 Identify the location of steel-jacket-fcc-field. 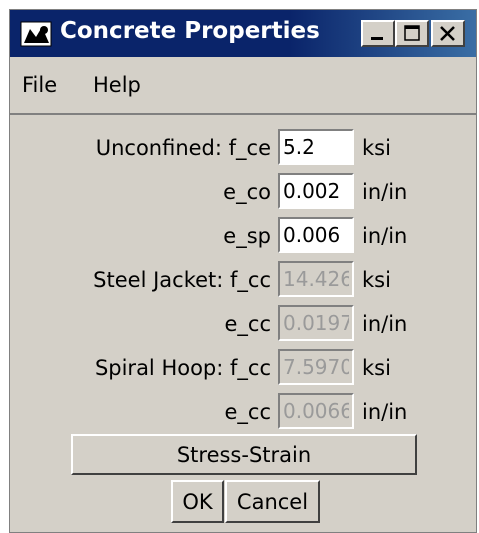
(316, 279).